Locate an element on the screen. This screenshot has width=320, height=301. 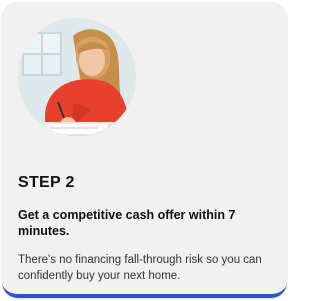
step-photo is located at coordinates (77, 77).